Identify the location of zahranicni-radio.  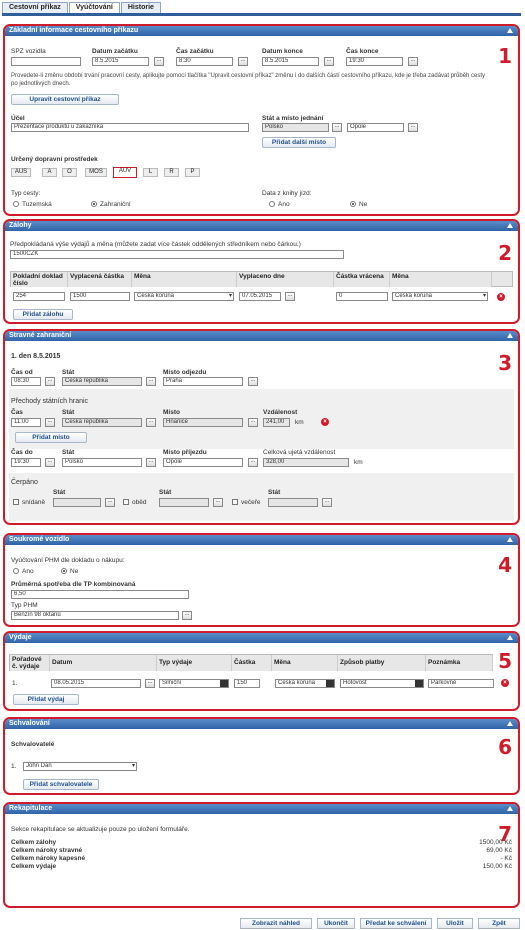
(94, 204).